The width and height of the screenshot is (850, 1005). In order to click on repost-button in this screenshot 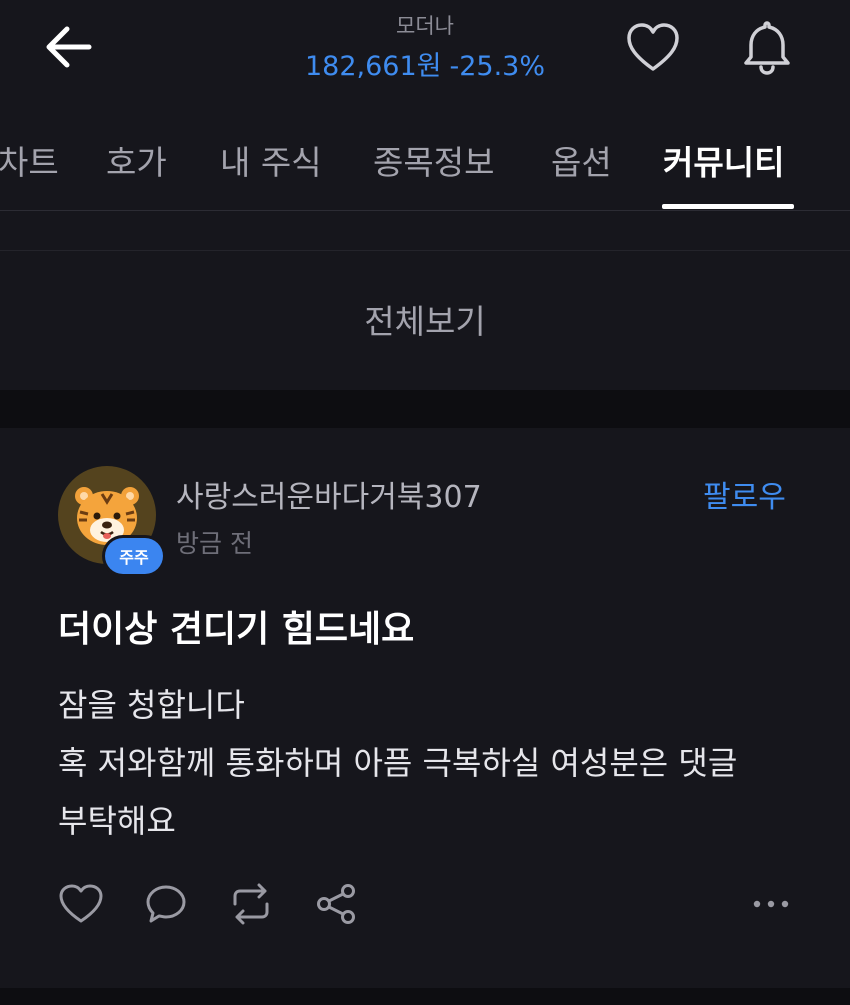, I will do `click(251, 904)`.